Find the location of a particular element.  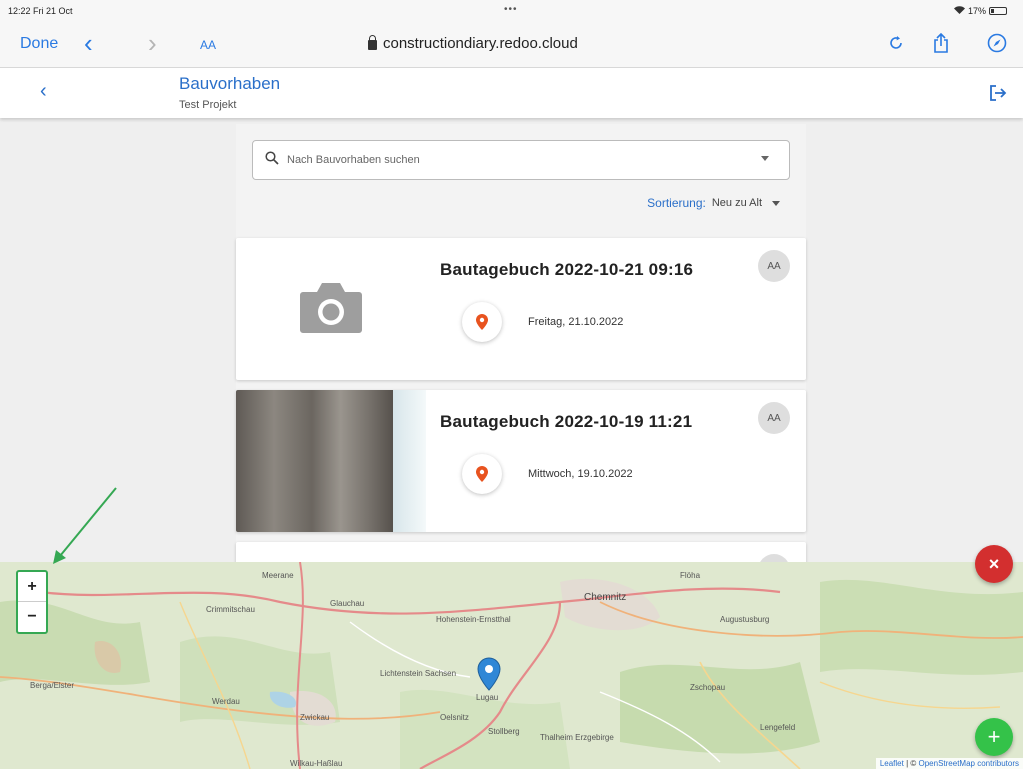

entry-date: Freitag, 21.10.2022 is located at coordinates (576, 322).